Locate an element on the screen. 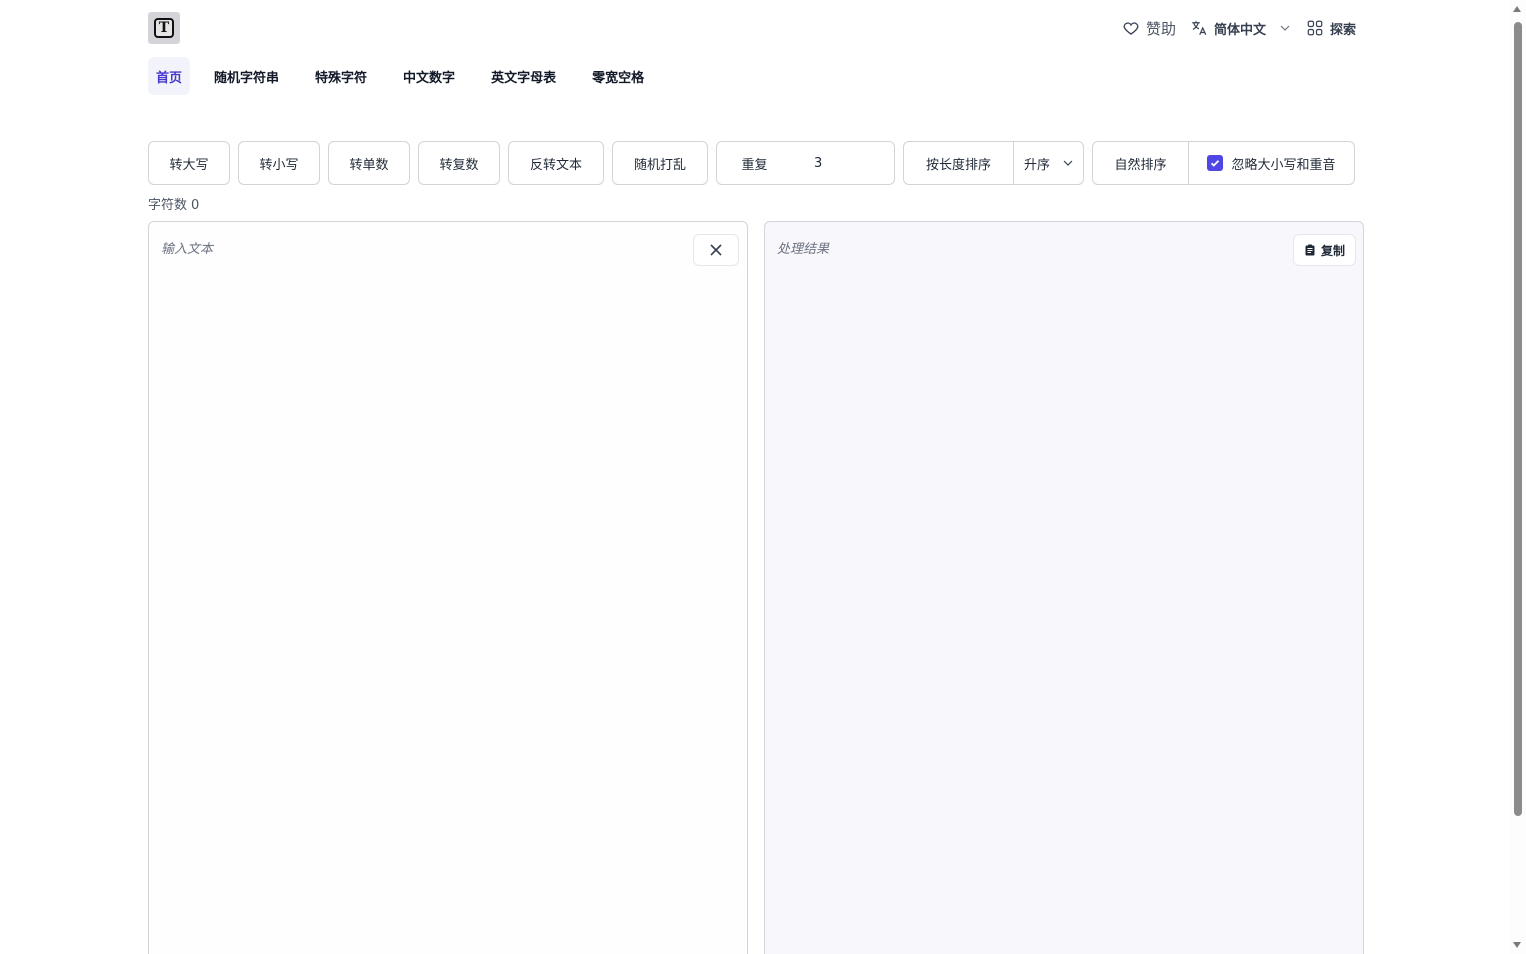 This screenshot has height=954, width=1526. language-selector: 简体中文 is located at coordinates (1240, 28).